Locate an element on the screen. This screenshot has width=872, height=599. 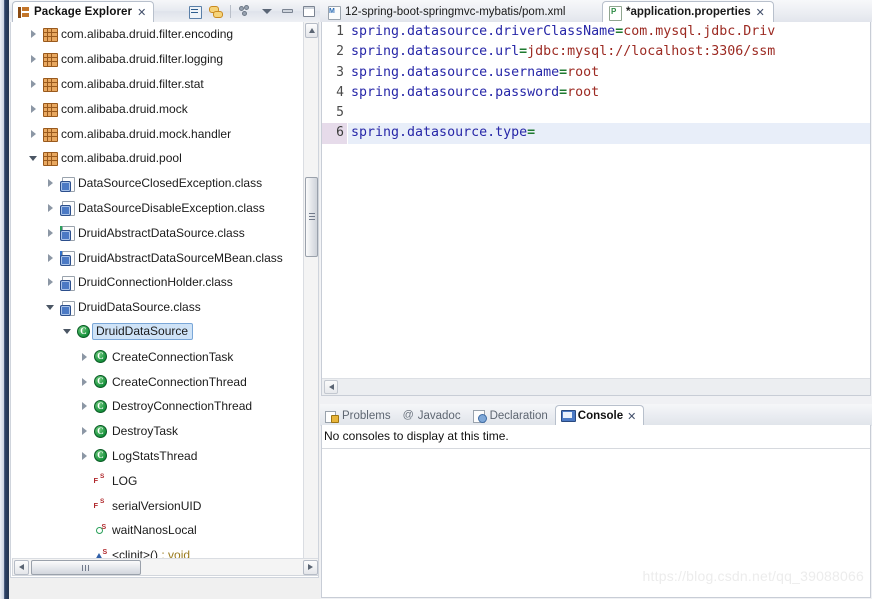
tab-package-explorer: Package Explorer ✕ is located at coordinates (83, 11).